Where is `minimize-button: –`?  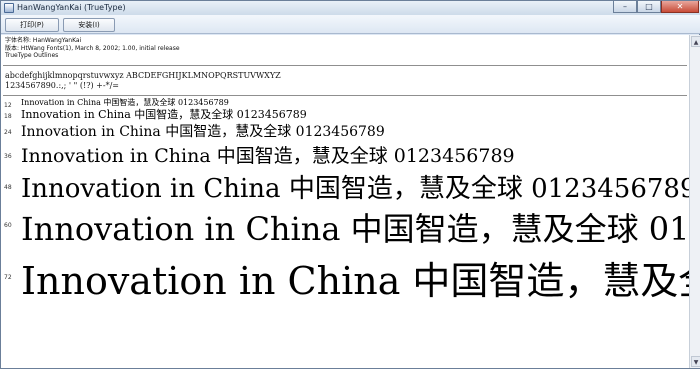 minimize-button: – is located at coordinates (625, 7).